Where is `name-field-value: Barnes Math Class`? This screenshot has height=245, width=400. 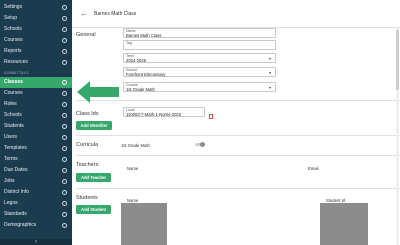
name-field-value: Barnes Math Class is located at coordinates (144, 35).